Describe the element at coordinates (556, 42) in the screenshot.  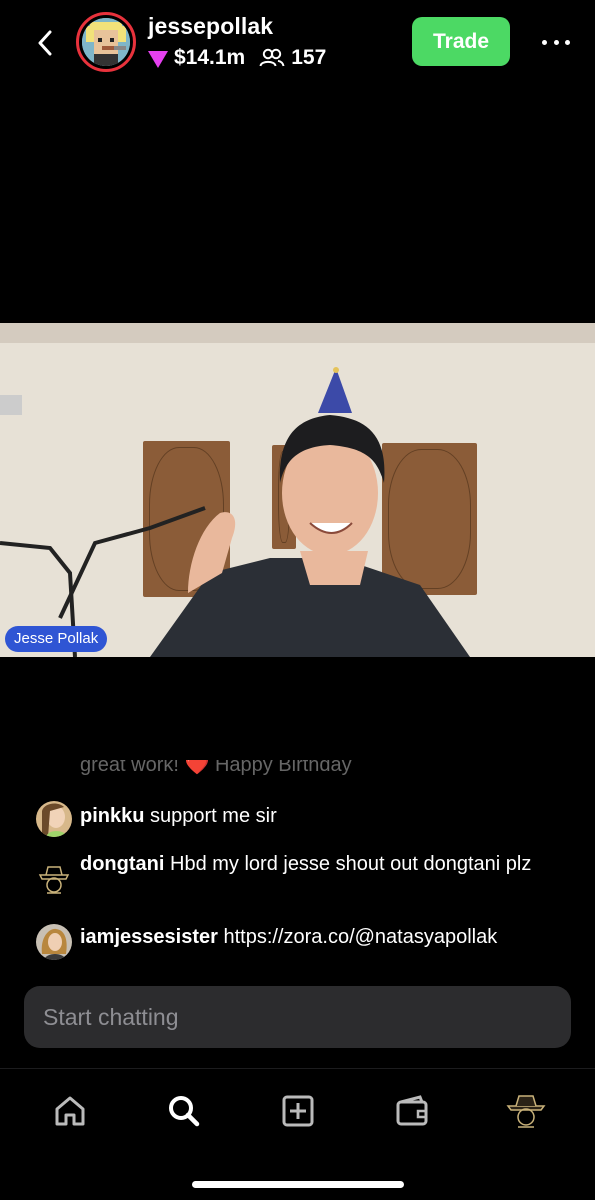
I see `more-options-icon` at that location.